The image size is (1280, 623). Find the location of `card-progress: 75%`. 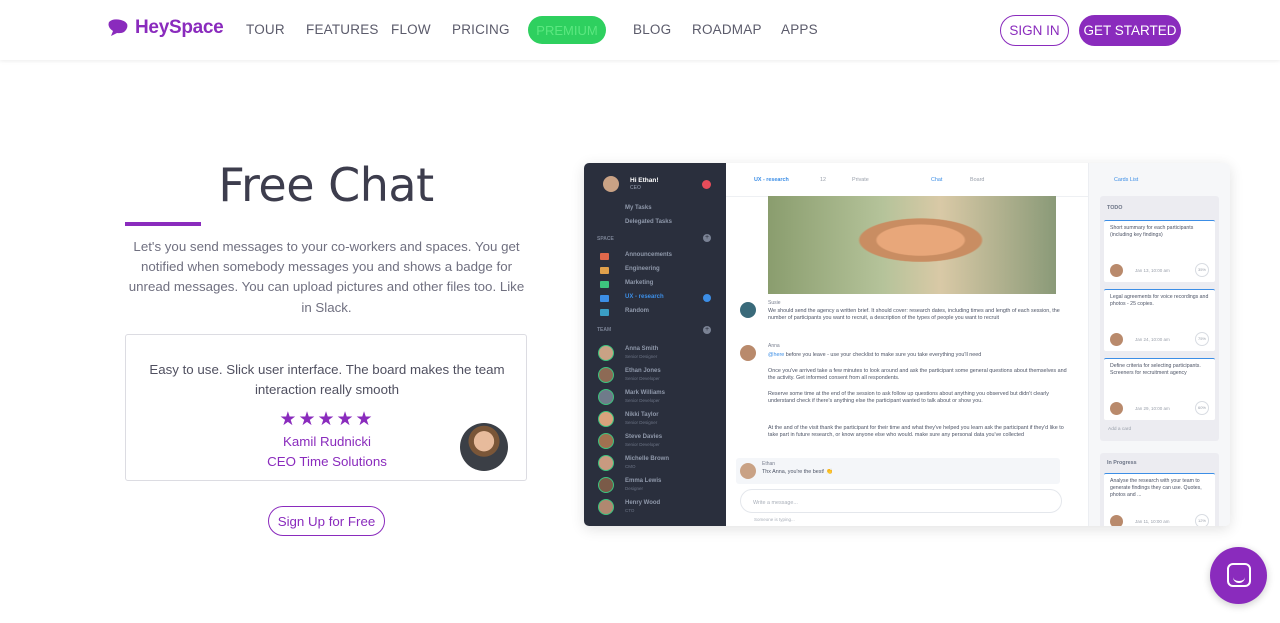

card-progress: 75% is located at coordinates (1202, 339).